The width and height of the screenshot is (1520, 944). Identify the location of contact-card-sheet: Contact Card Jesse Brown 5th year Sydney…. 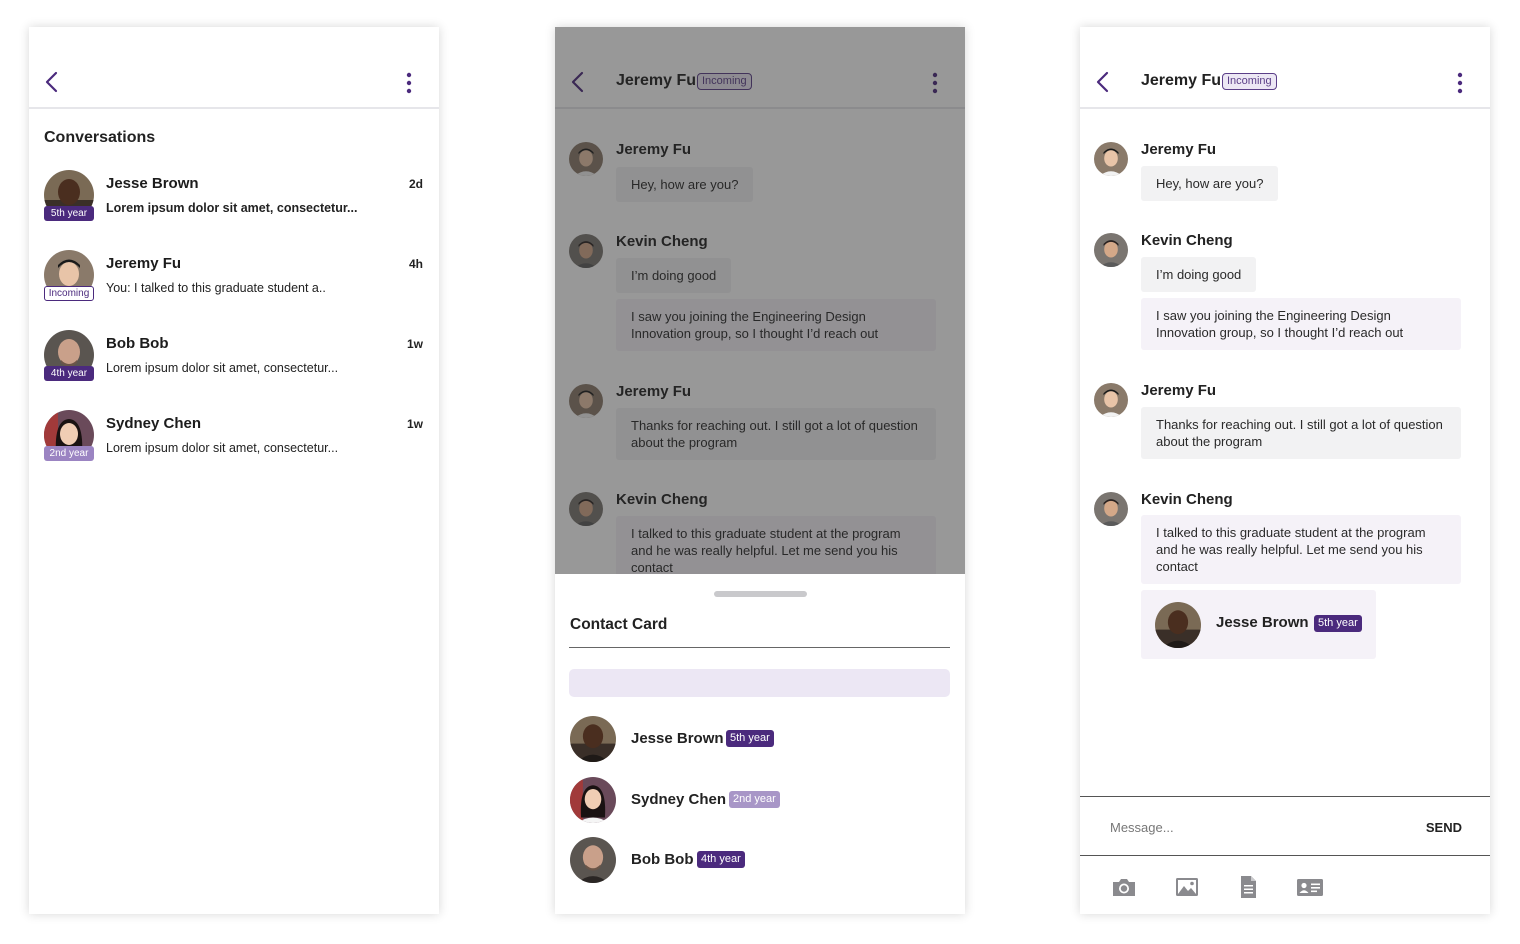
(760, 744).